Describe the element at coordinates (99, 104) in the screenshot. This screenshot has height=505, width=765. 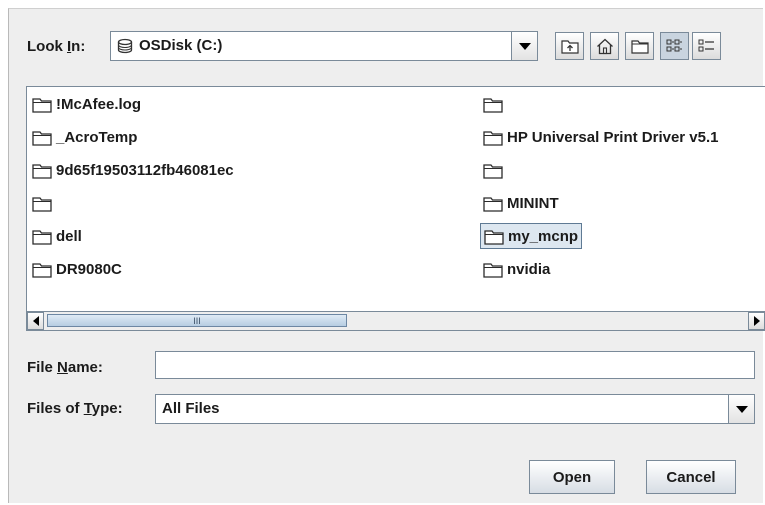
I see `file-list-item-name: !McAfee.log` at that location.